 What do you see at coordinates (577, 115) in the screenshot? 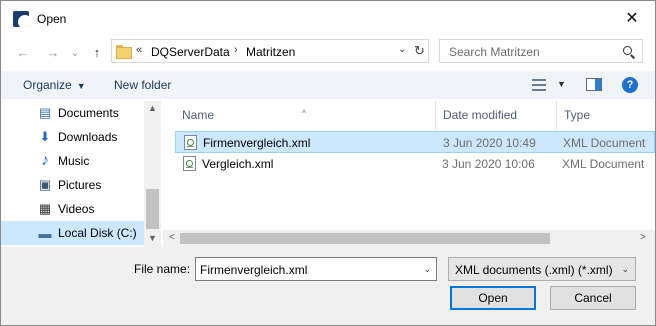
I see `column-header-type: Type` at bounding box center [577, 115].